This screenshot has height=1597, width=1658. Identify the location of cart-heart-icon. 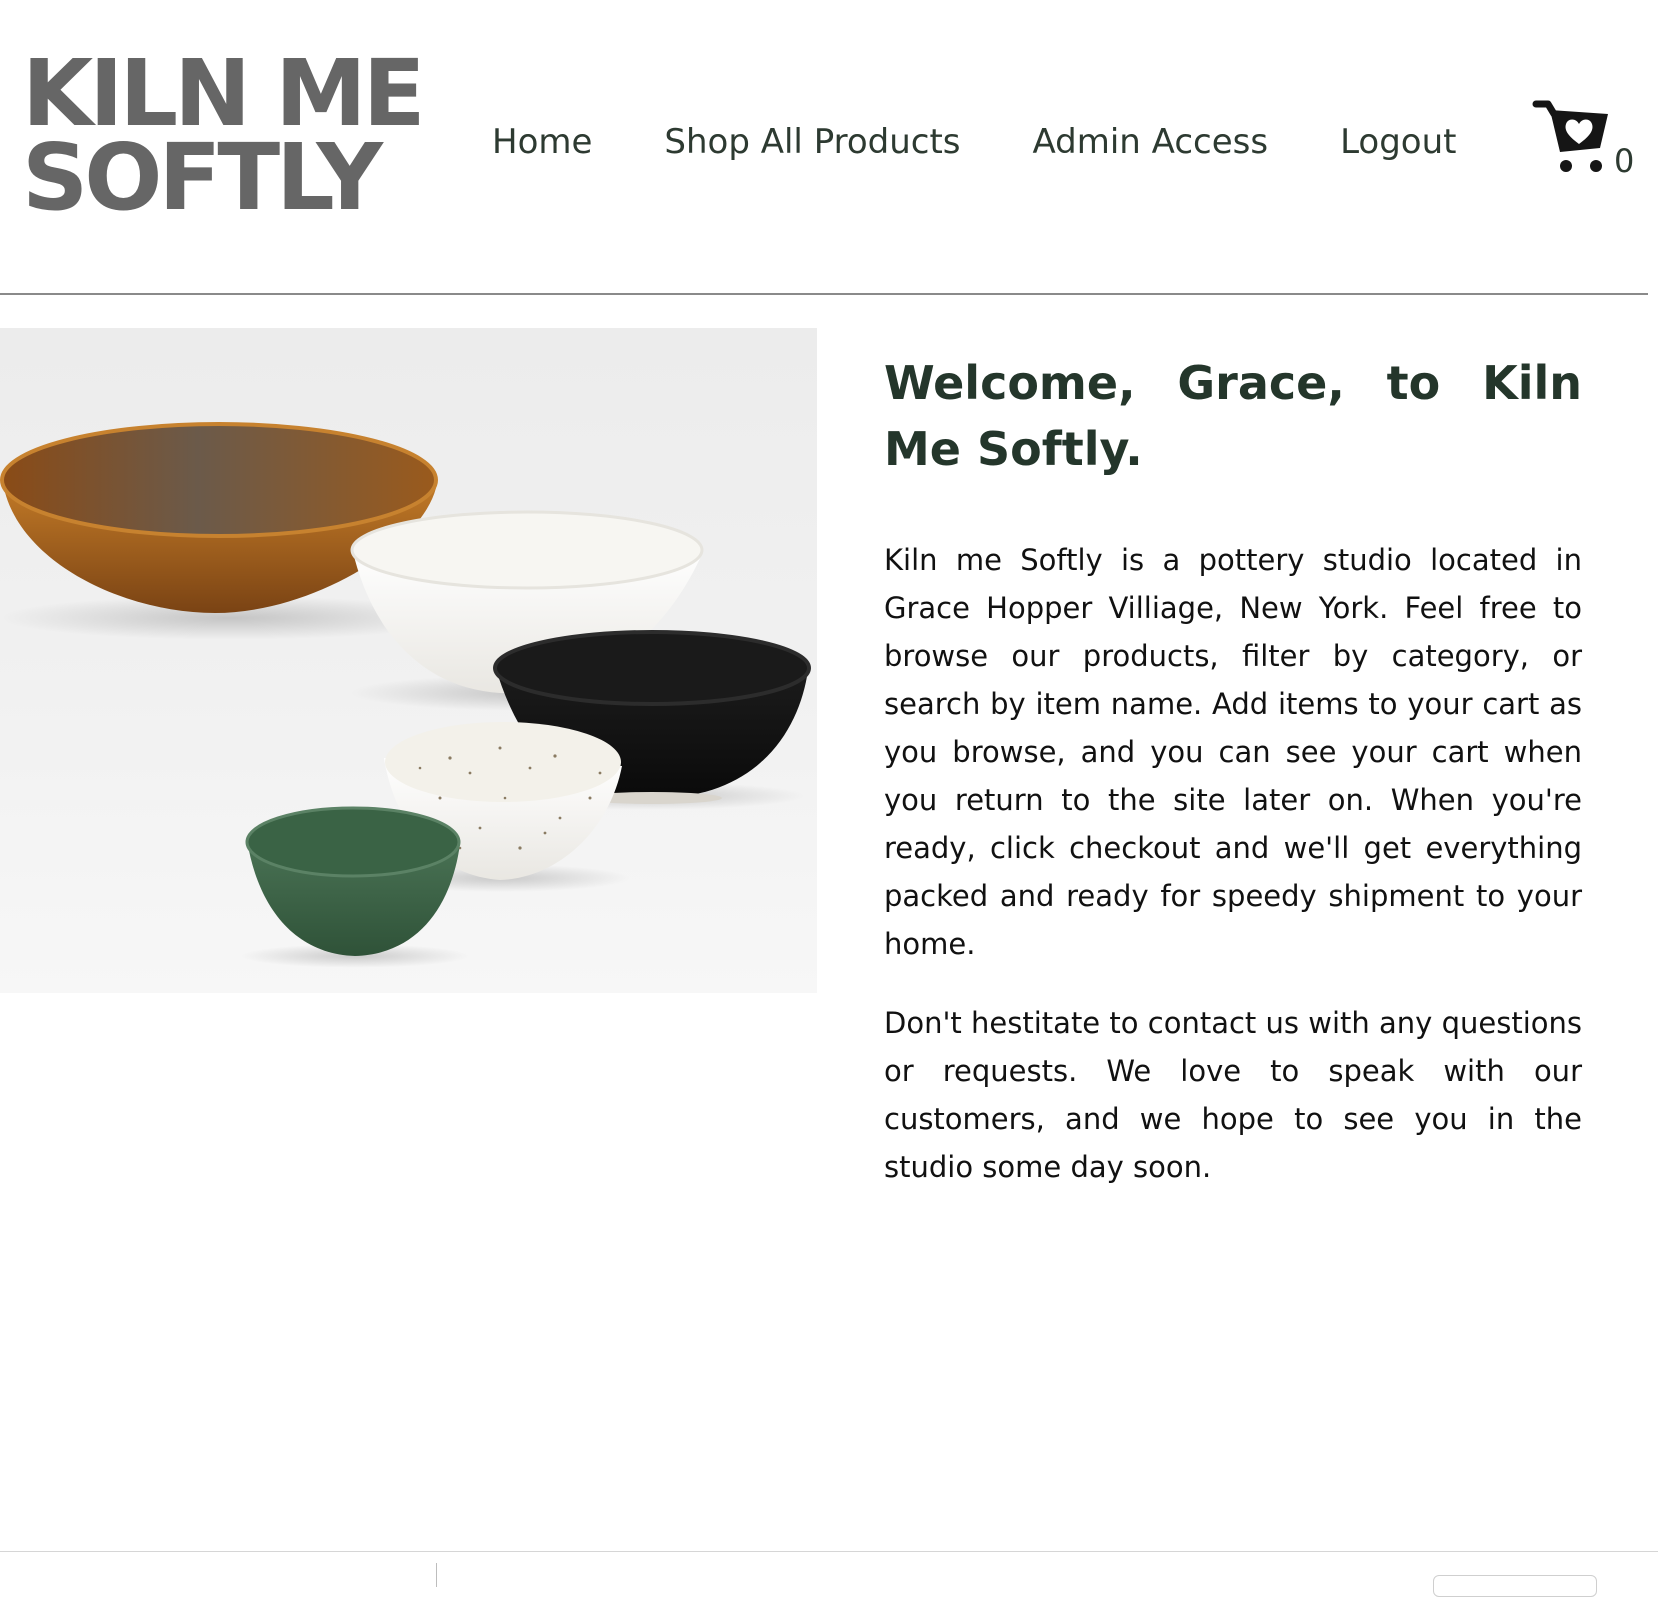
(1570, 136).